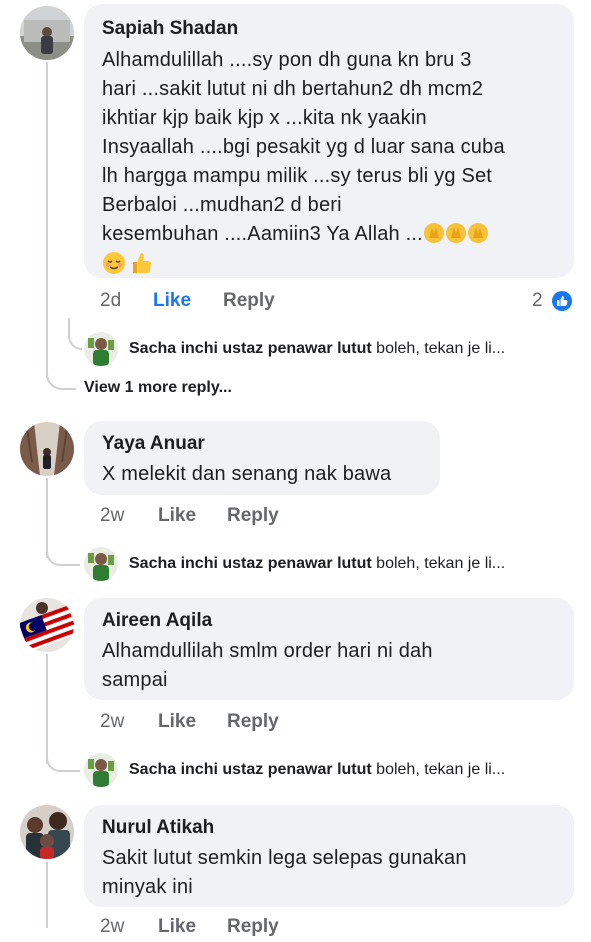 The image size is (591, 942). What do you see at coordinates (537, 301) in the screenshot?
I see `reaction-count: 2` at bounding box center [537, 301].